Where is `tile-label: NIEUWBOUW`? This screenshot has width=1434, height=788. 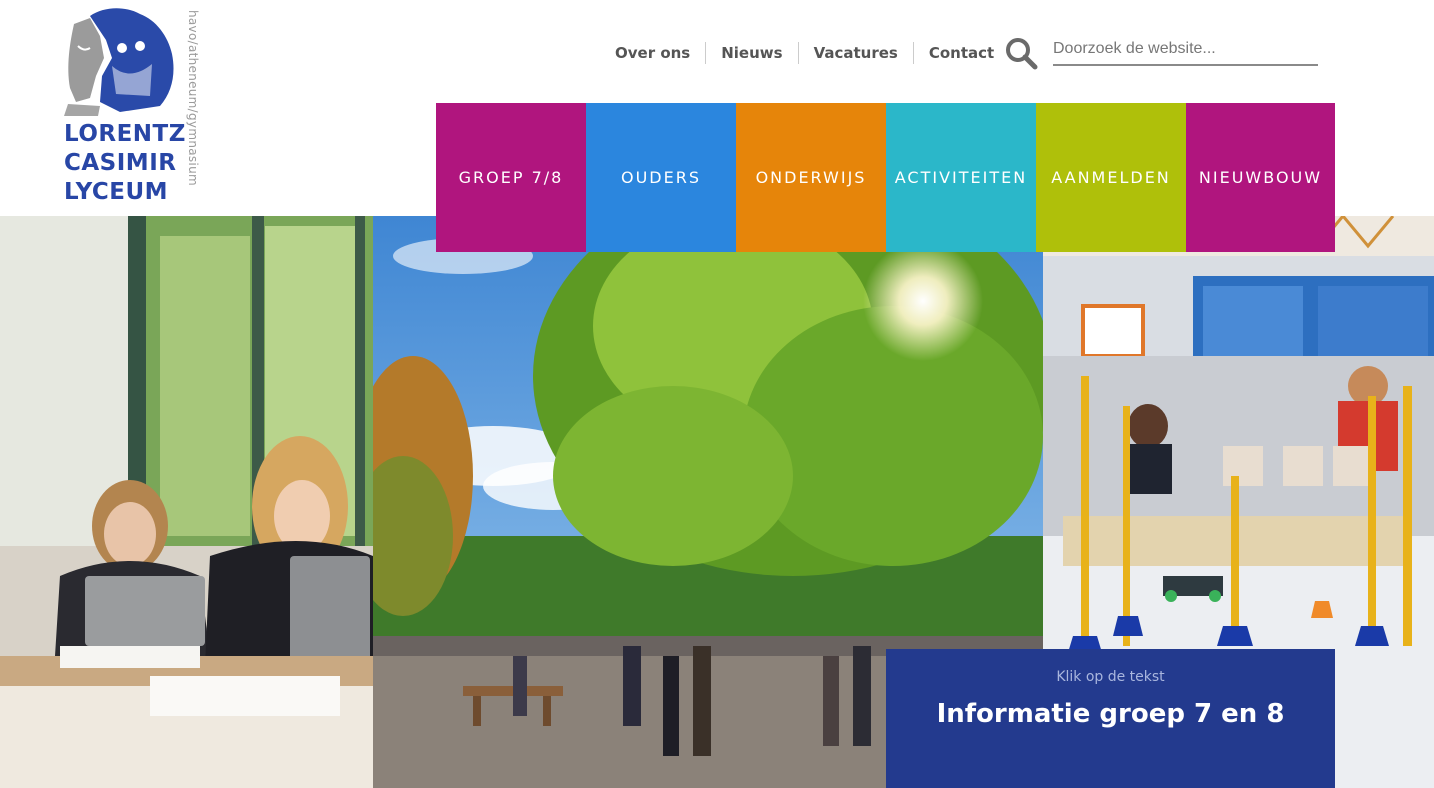
tile-label: NIEUWBOUW is located at coordinates (1260, 177).